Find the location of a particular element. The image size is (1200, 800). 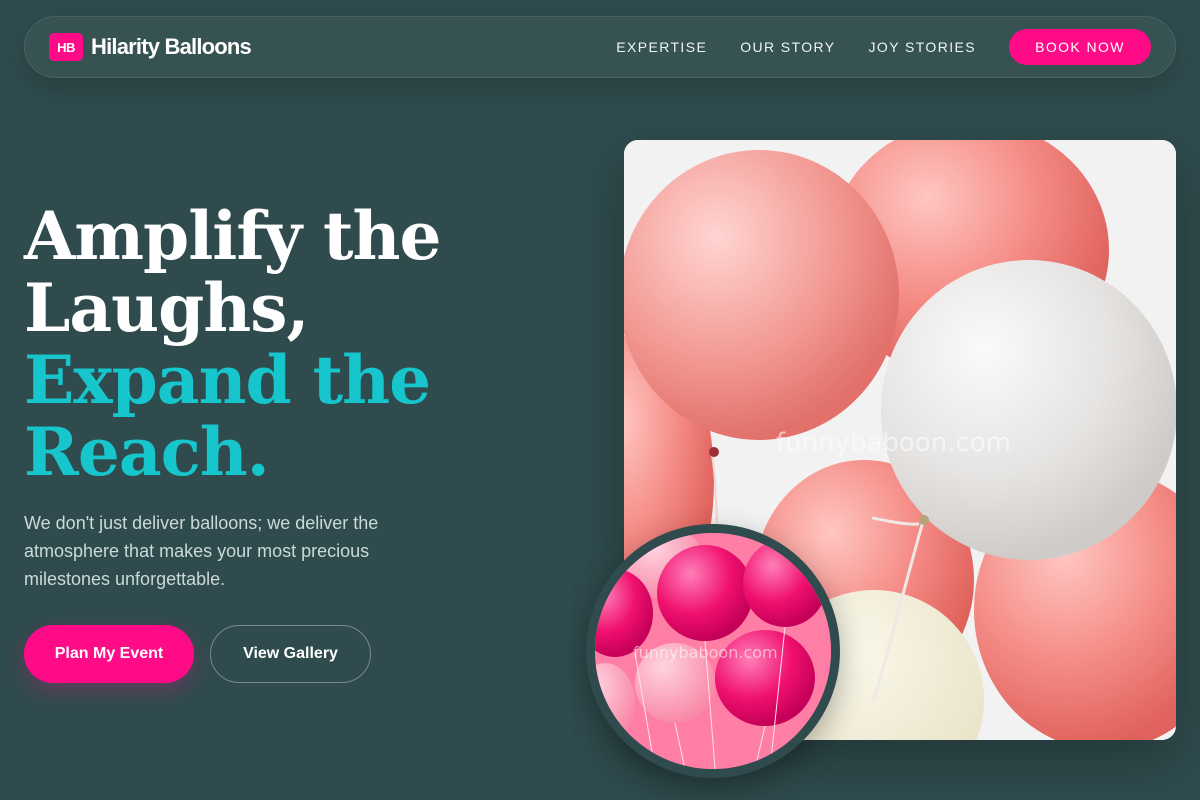

nav-links: EXPERTISE OUR STORY JOY STORIES is located at coordinates (796, 47).